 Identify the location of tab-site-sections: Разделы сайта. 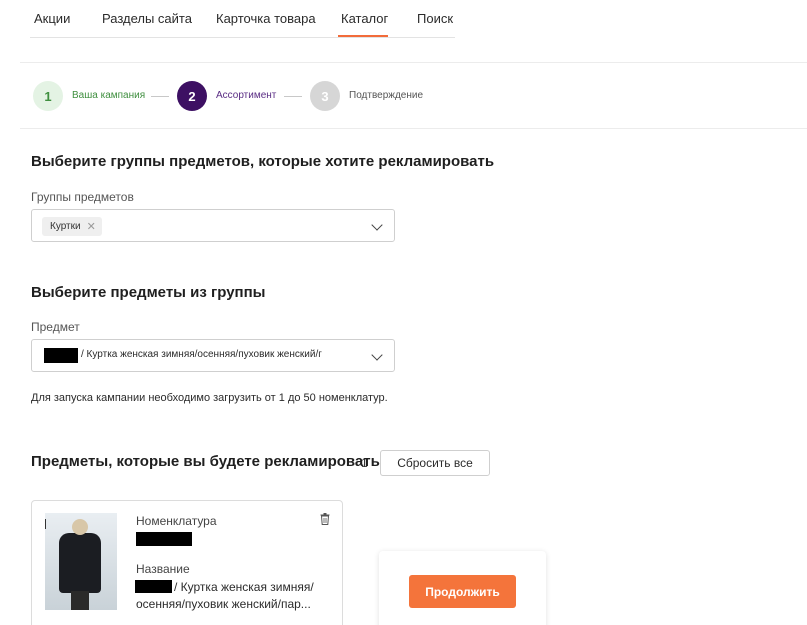
(147, 18).